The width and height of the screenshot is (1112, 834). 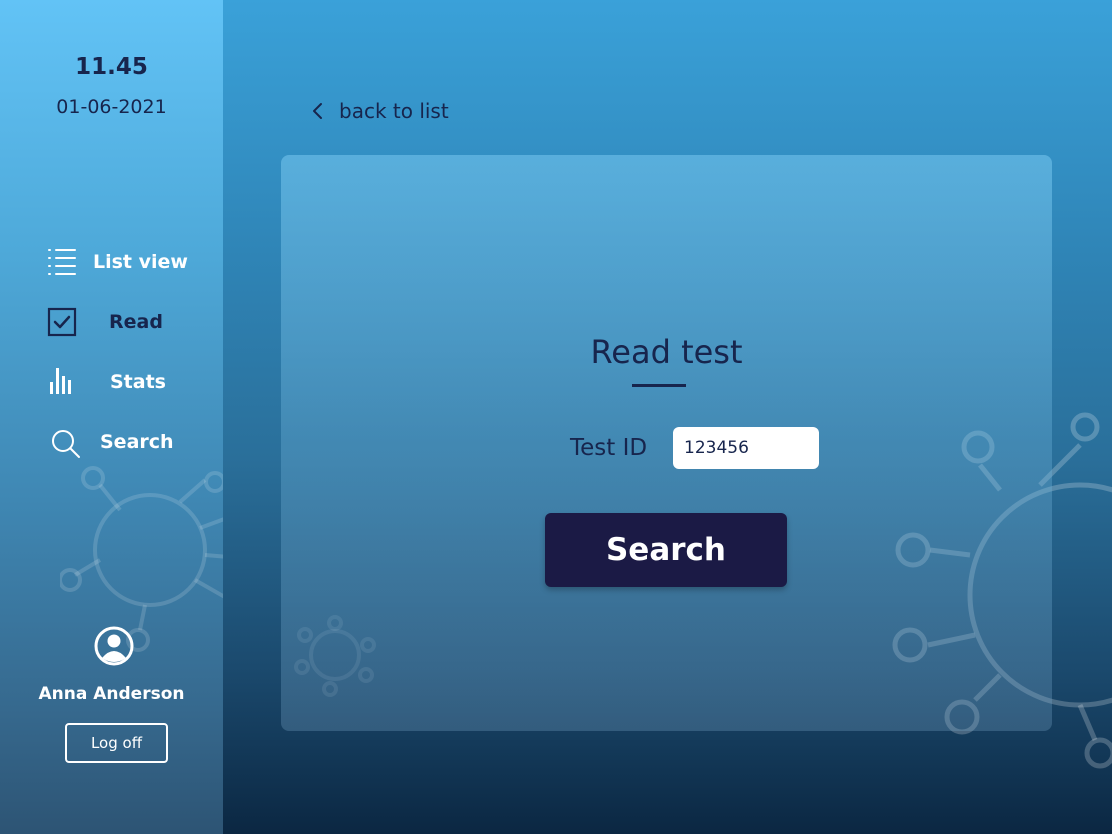 What do you see at coordinates (136, 322) in the screenshot?
I see `nav-label-read: Read` at bounding box center [136, 322].